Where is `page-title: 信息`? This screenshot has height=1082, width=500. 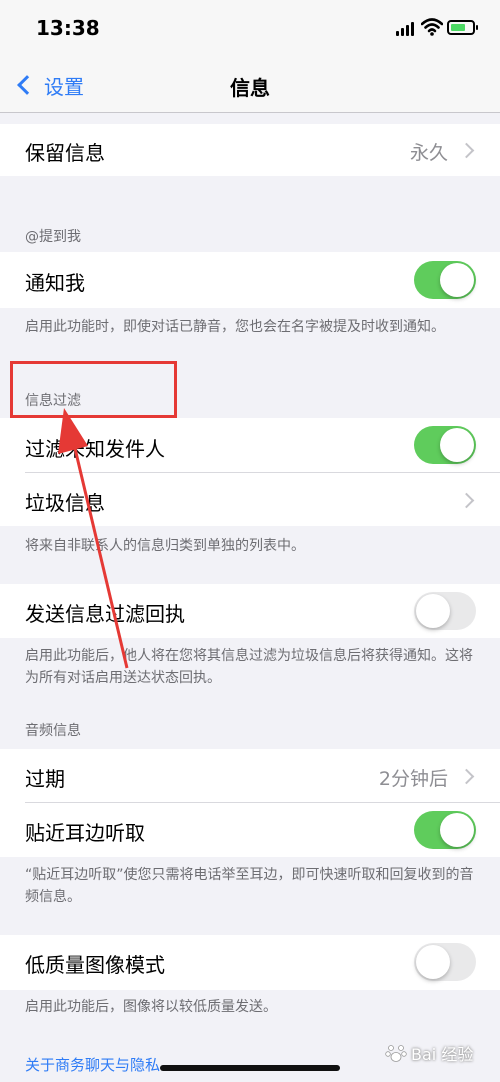
page-title: 信息 is located at coordinates (250, 88).